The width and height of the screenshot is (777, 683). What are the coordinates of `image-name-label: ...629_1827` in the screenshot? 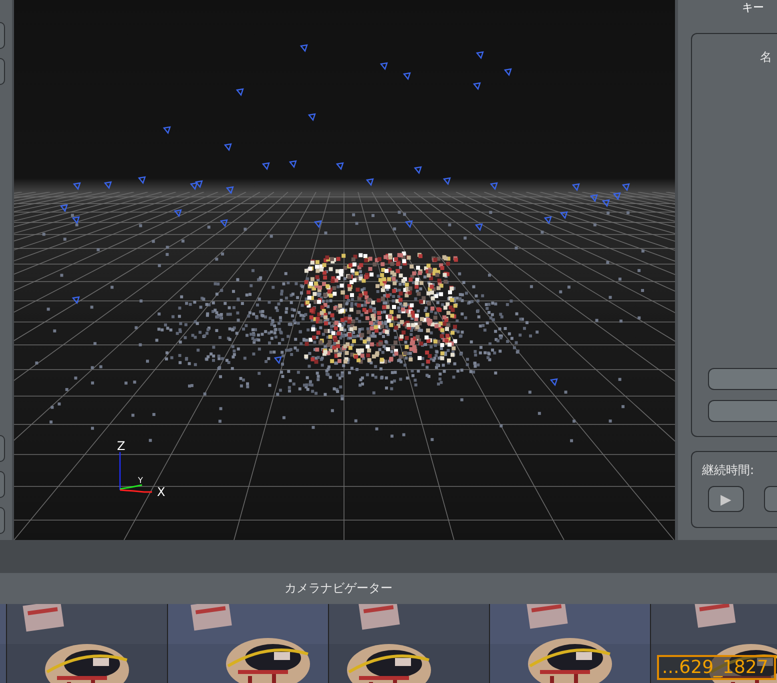 It's located at (716, 667).